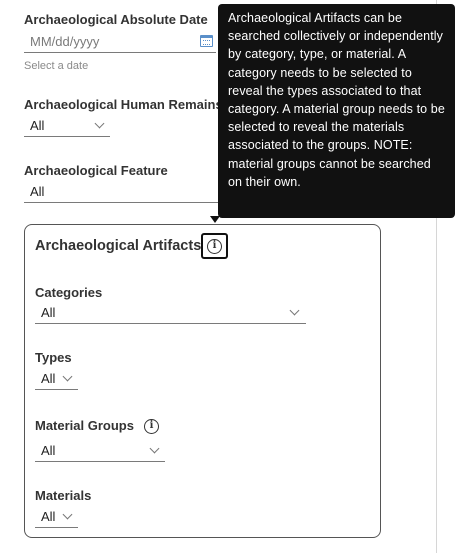 This screenshot has height=553, width=462. What do you see at coordinates (56, 66) in the screenshot?
I see `absolute-date-helper: Select a date` at bounding box center [56, 66].